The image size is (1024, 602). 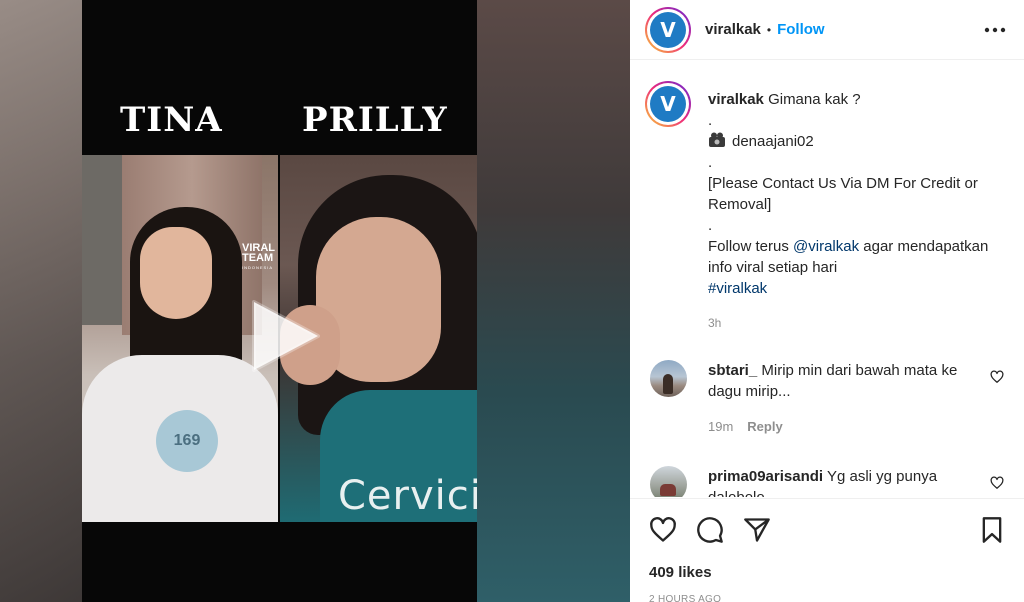 What do you see at coordinates (187, 441) in the screenshot?
I see `shirt-print: 169` at bounding box center [187, 441].